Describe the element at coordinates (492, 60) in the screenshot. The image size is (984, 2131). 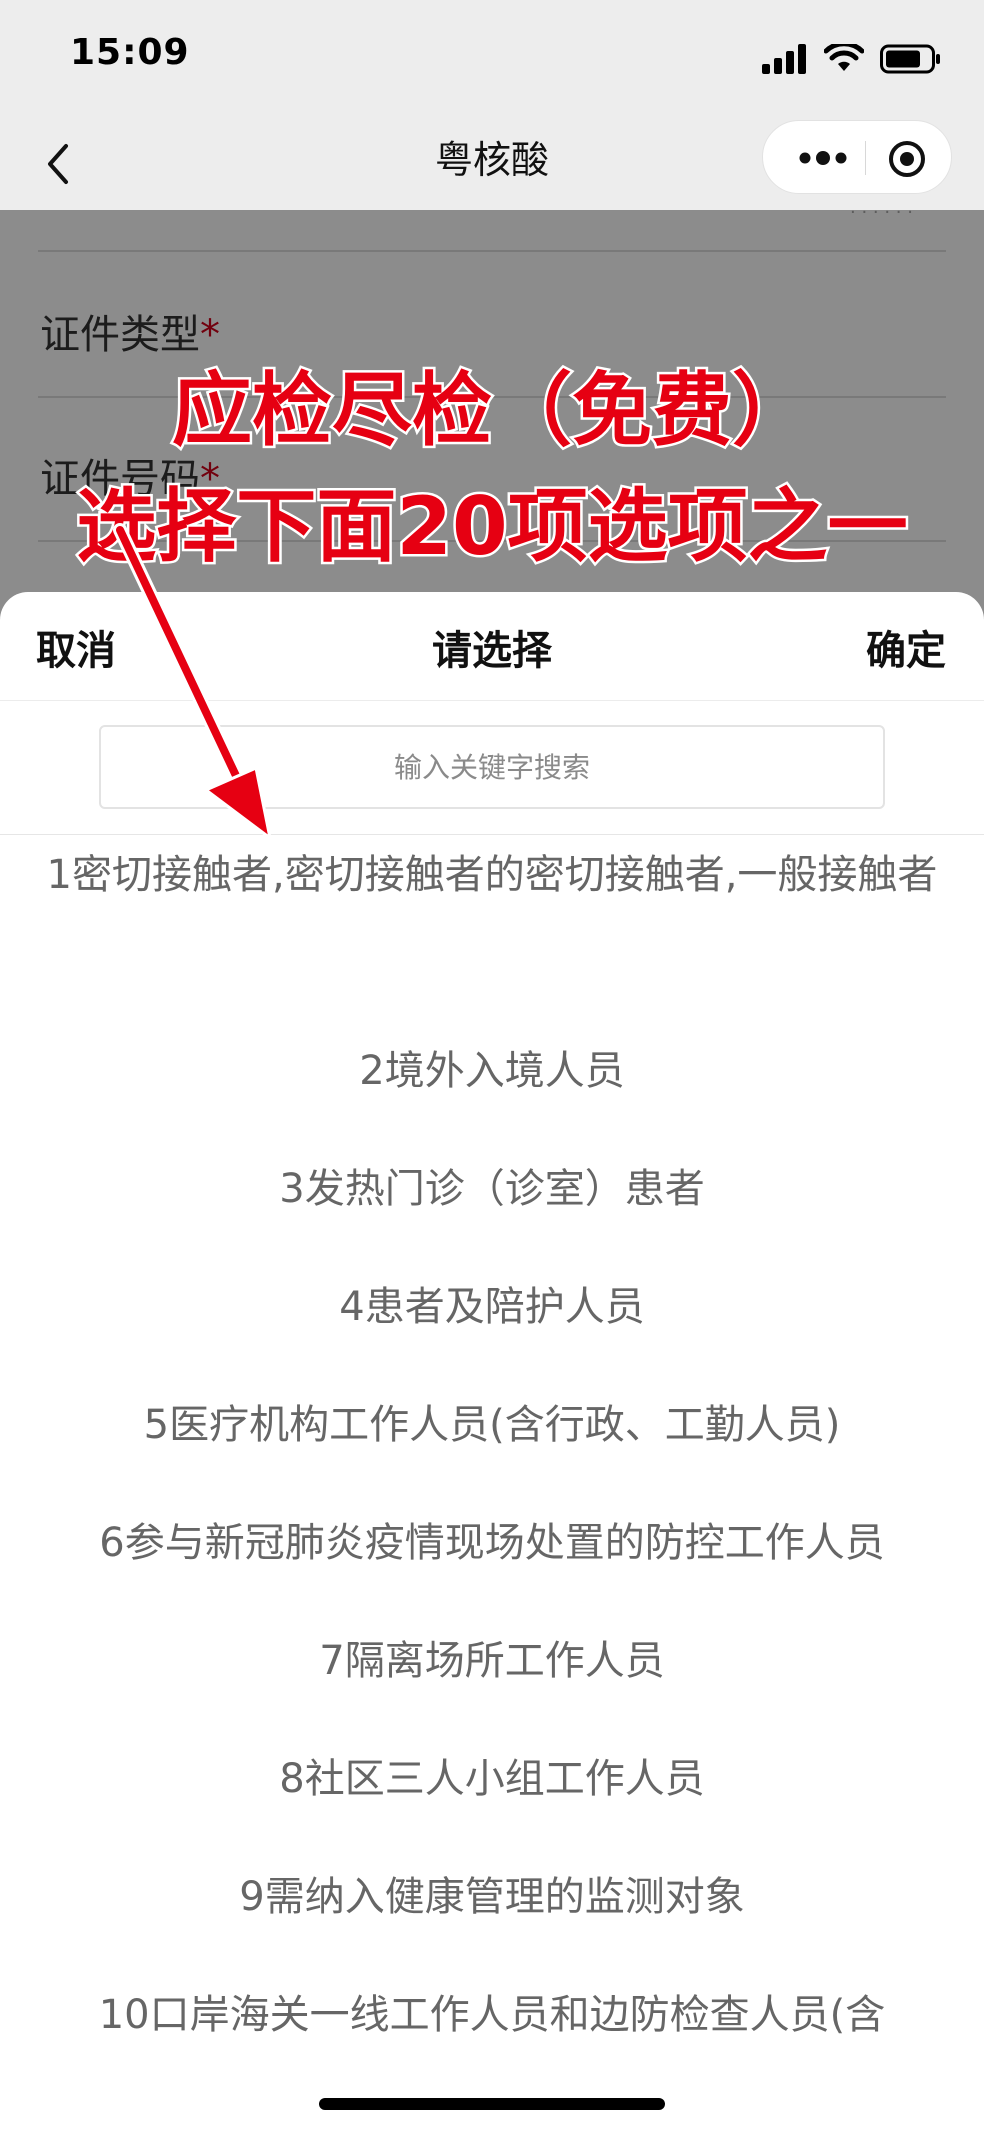
I see `status-bar: 15:09` at that location.